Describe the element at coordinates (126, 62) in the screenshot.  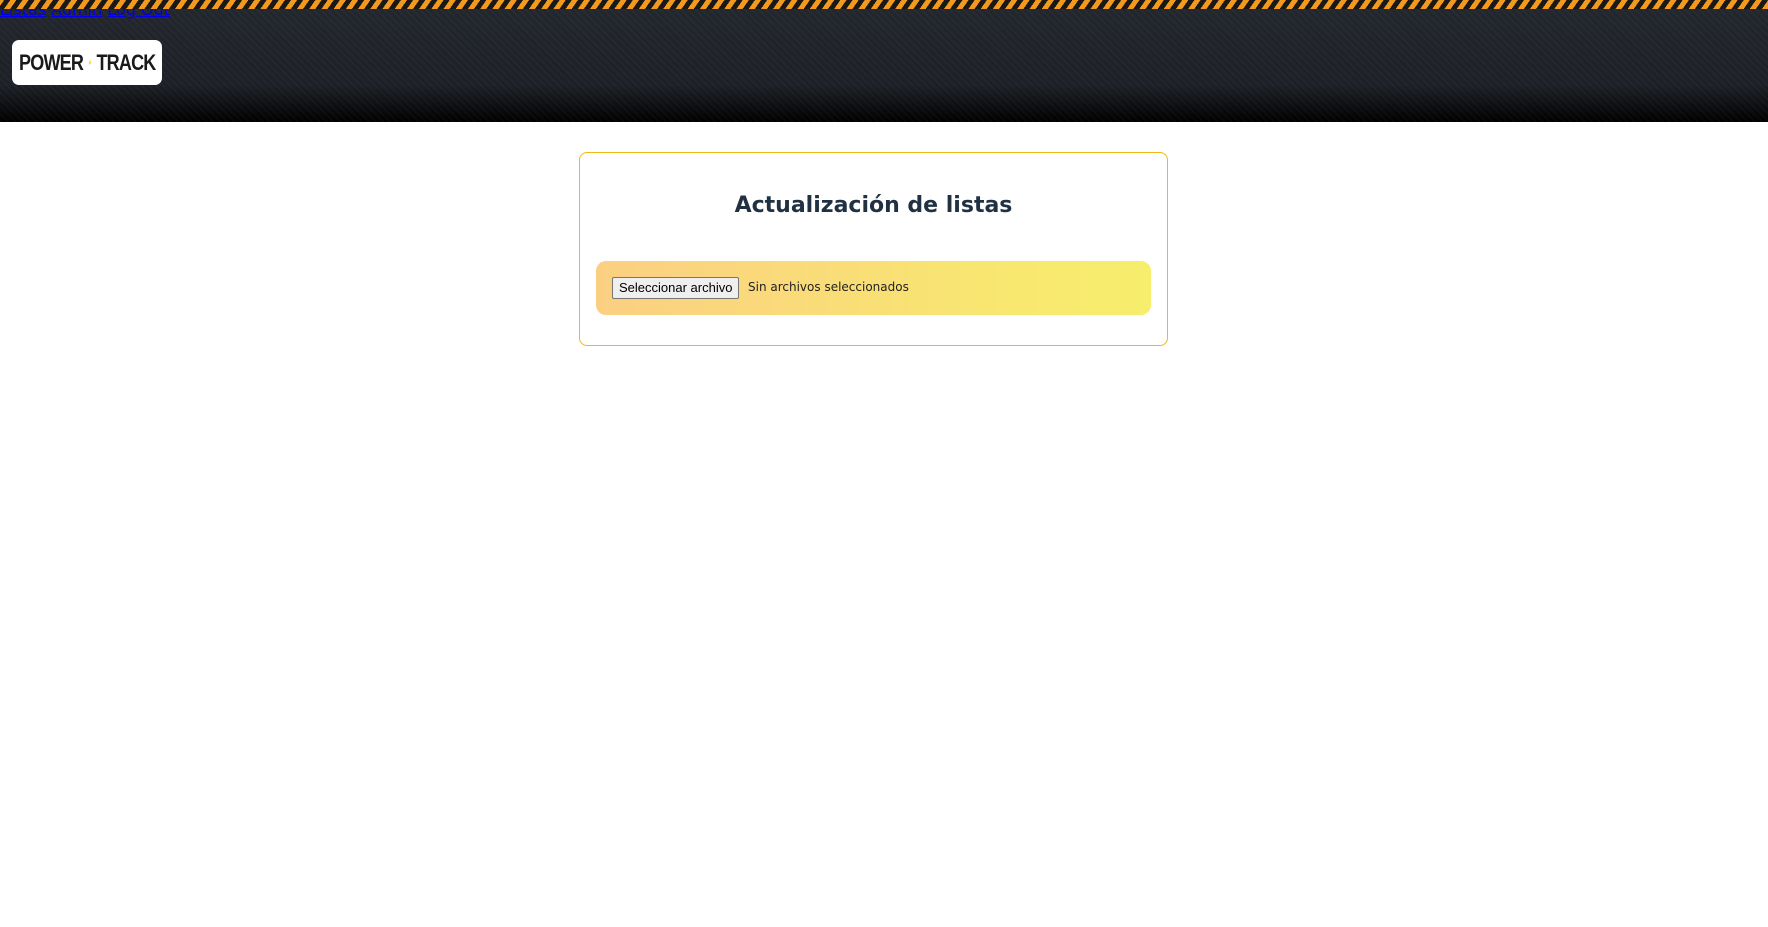
I see `logo-text-right: TRACK` at that location.